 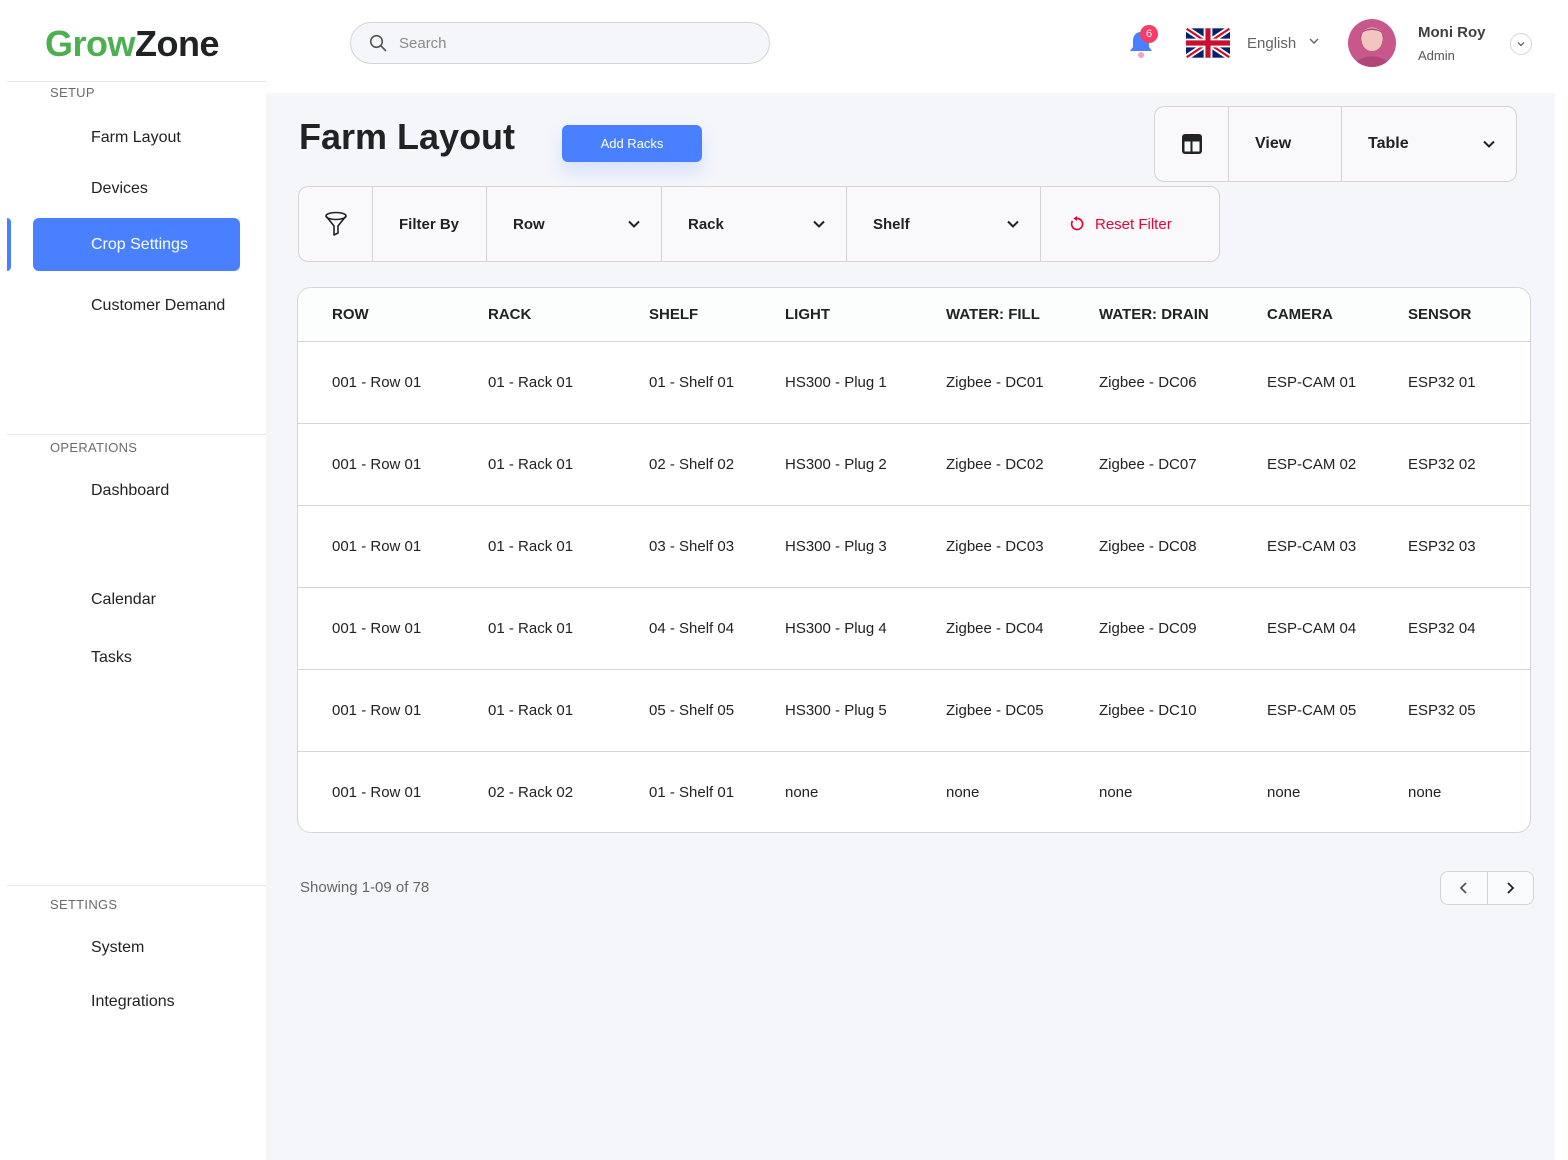 What do you see at coordinates (336, 224) in the screenshot?
I see `filter-icon-cell` at bounding box center [336, 224].